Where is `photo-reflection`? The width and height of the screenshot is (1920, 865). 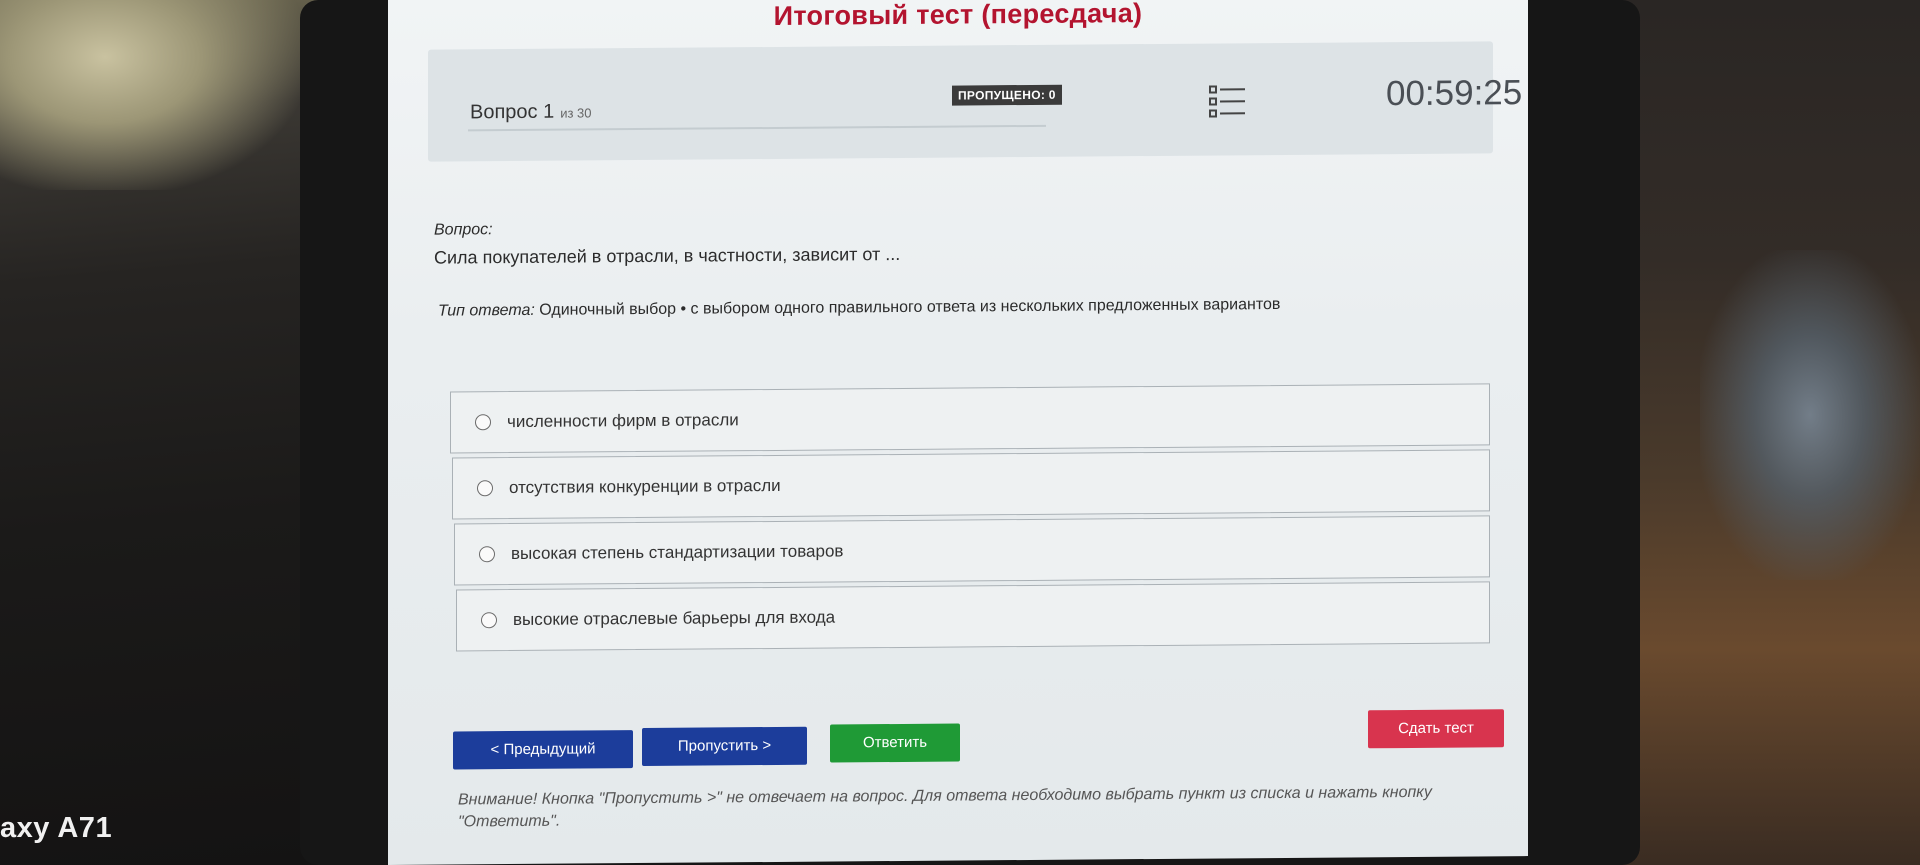
photo-reflection is located at coordinates (1810, 415).